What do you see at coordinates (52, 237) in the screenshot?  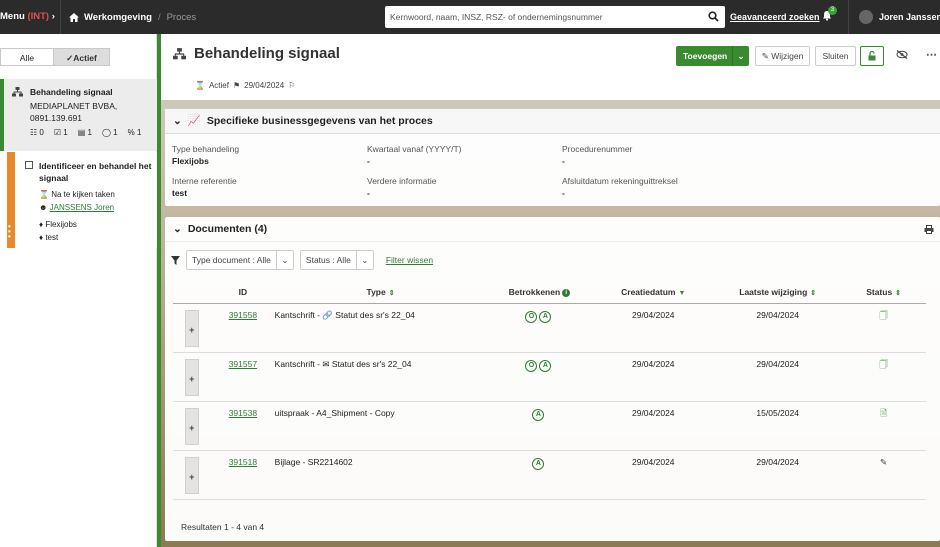 I see `task-tag-label: test` at bounding box center [52, 237].